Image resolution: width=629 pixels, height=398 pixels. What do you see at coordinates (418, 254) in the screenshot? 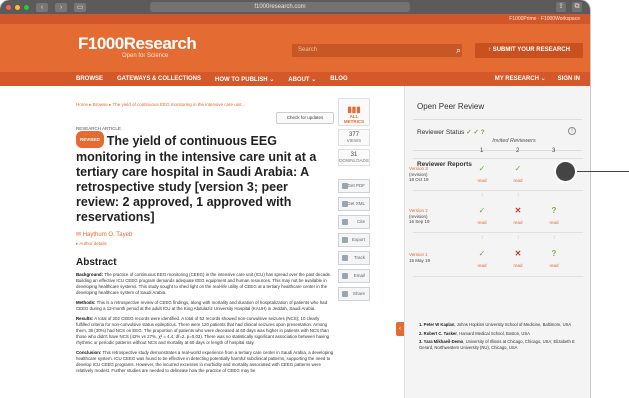
I see `version-name: Version 1` at bounding box center [418, 254].